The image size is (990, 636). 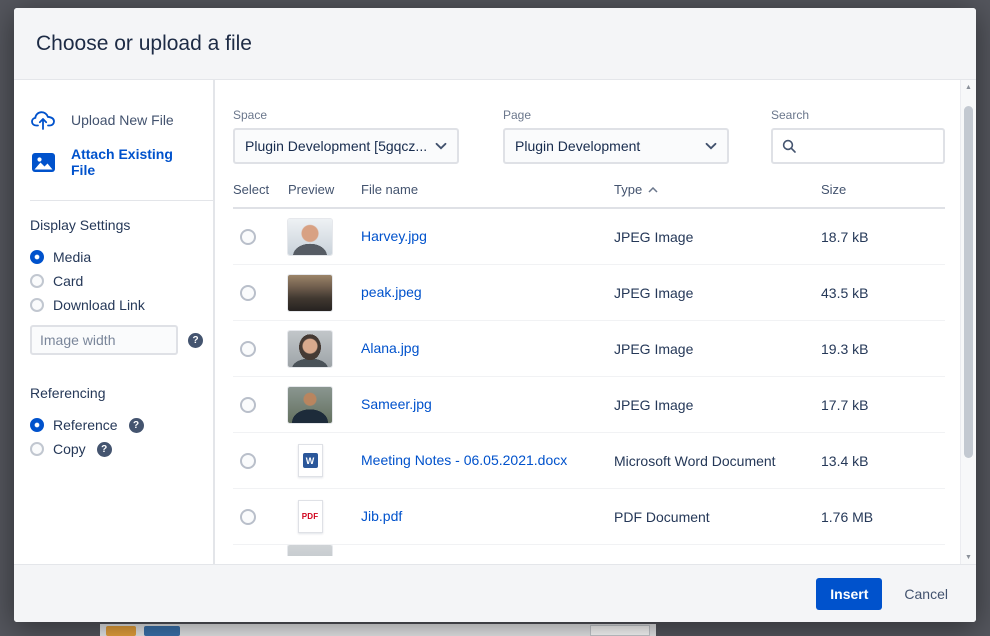 I want to click on chevron-down-icon, so click(x=441, y=146).